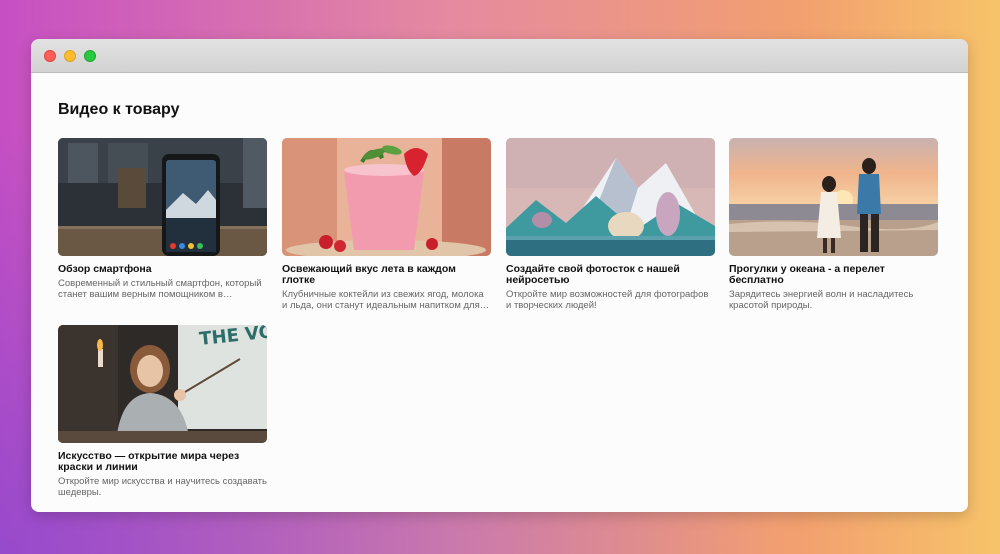 This screenshot has height=554, width=1000. I want to click on painting-thumbnail-image: THE VOICES, so click(162, 384).